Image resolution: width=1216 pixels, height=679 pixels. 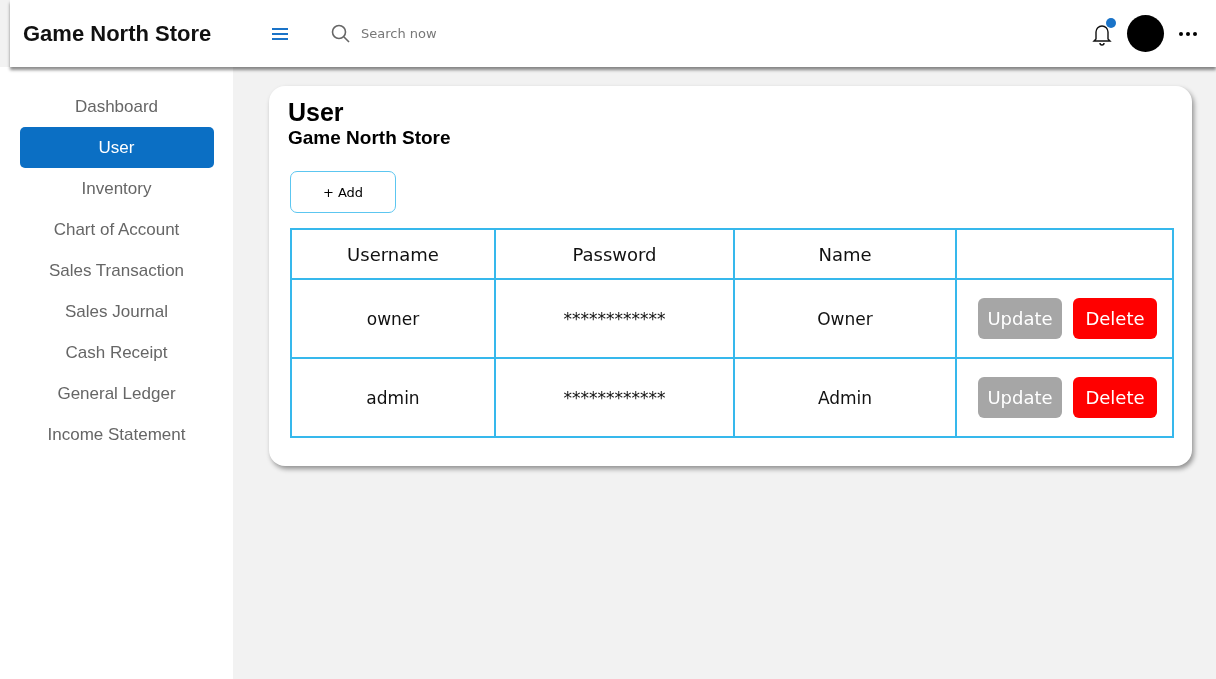 I want to click on sidebar-item: Dashboard, so click(x=116, y=106).